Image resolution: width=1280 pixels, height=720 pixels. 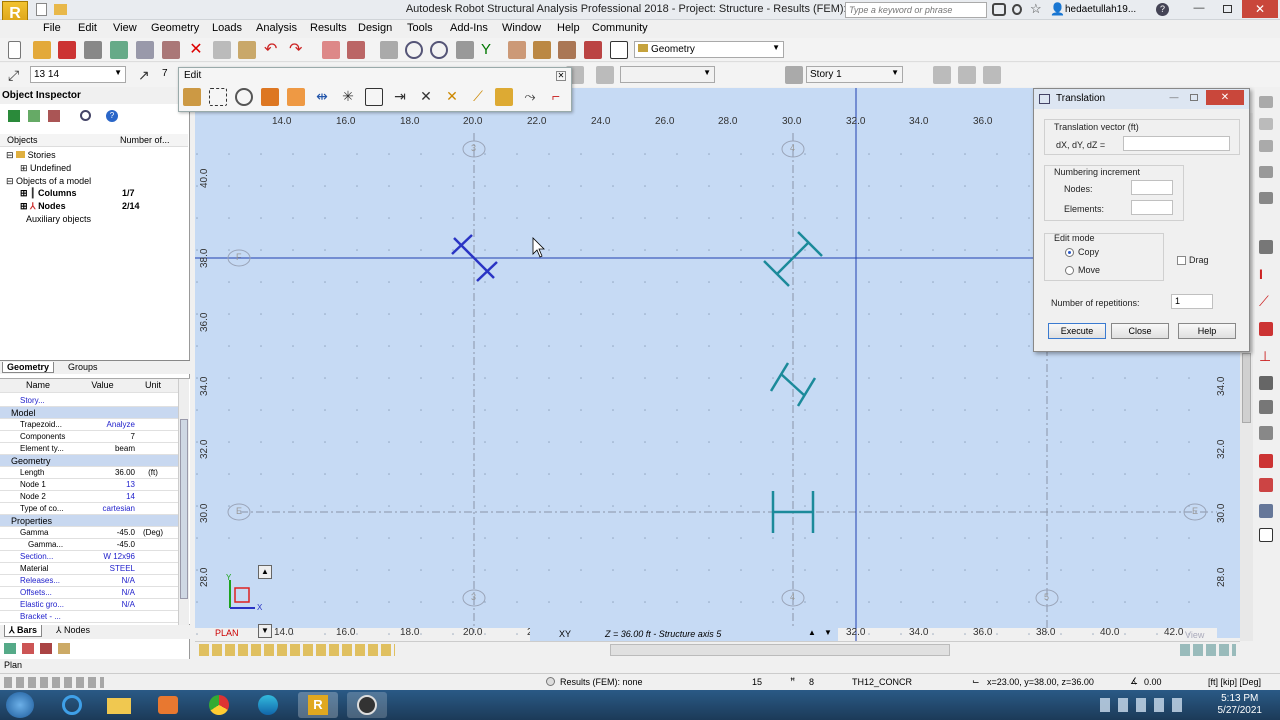 What do you see at coordinates (171, 50) in the screenshot?
I see `screen-capture-icon` at bounding box center [171, 50].